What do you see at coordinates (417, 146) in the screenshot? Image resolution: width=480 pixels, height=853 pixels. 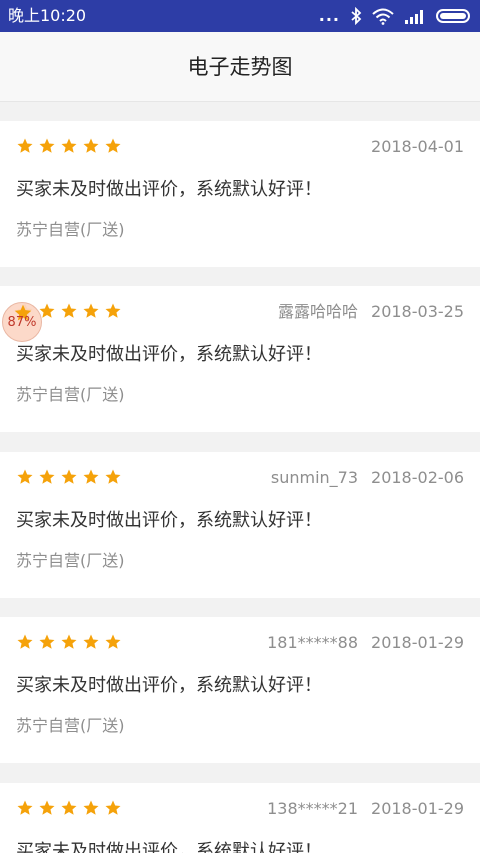 I see `review-date: 2018-04-01` at bounding box center [417, 146].